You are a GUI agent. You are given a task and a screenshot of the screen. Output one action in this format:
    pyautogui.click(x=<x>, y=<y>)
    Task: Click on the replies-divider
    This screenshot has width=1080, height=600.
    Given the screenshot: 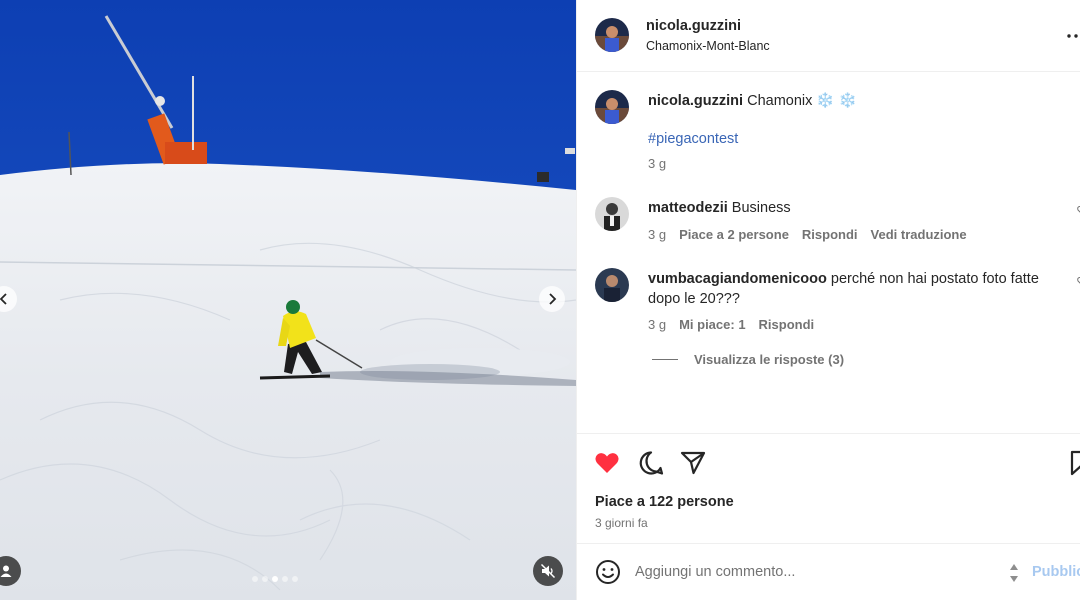 What is the action you would take?
    pyautogui.click(x=665, y=359)
    